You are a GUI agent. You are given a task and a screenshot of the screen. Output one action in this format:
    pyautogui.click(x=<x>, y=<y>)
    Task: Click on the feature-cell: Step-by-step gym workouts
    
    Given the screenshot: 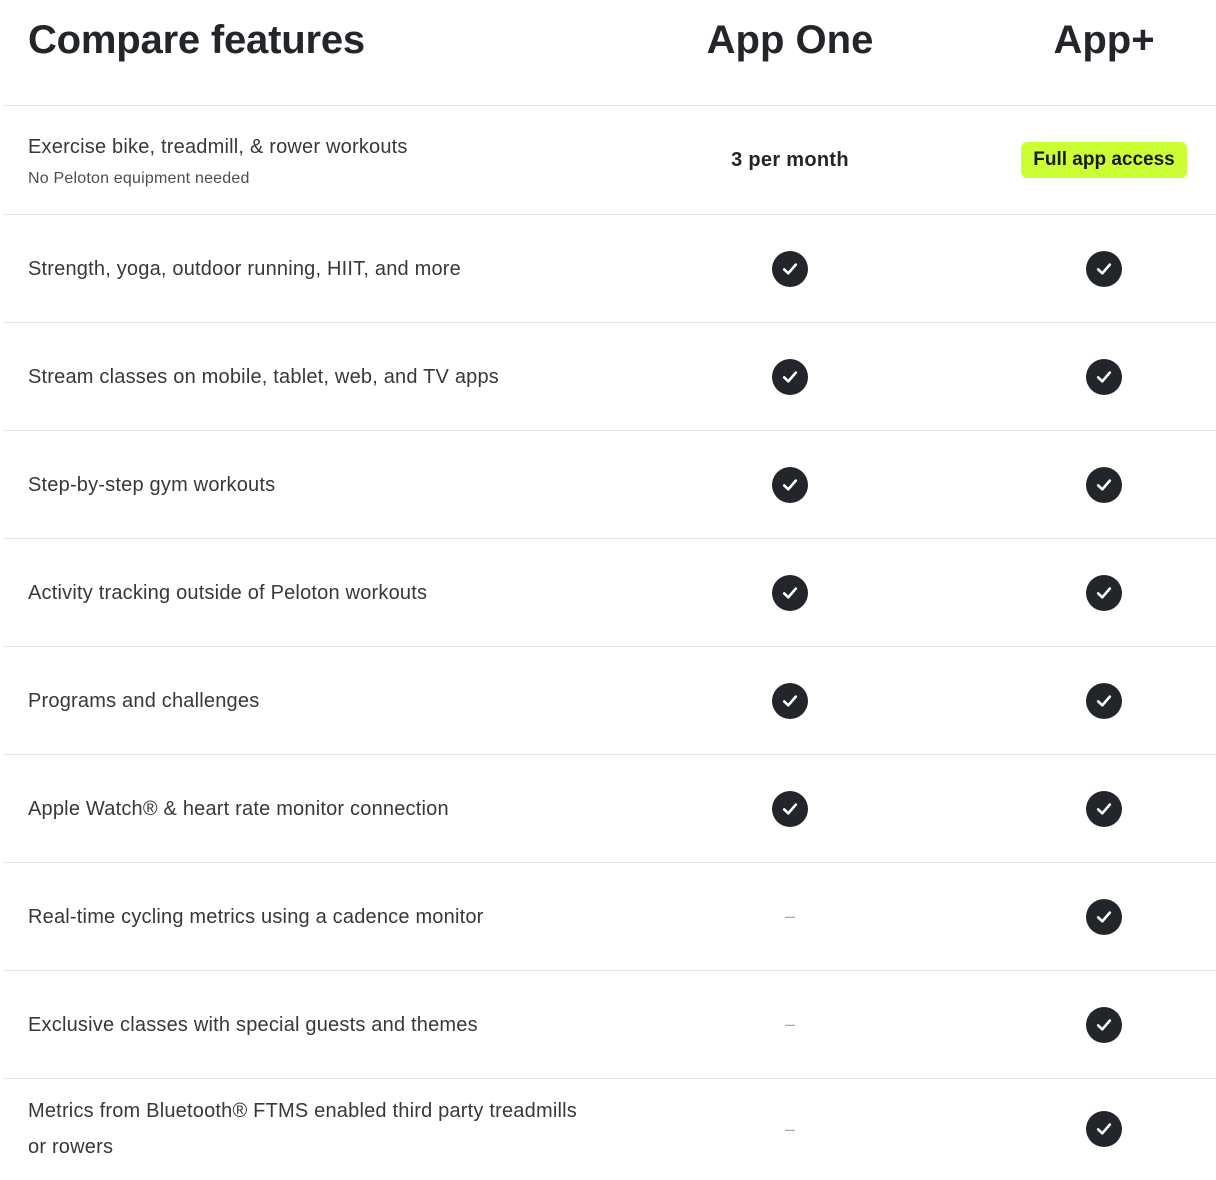 What is the action you would take?
    pyautogui.click(x=308, y=484)
    